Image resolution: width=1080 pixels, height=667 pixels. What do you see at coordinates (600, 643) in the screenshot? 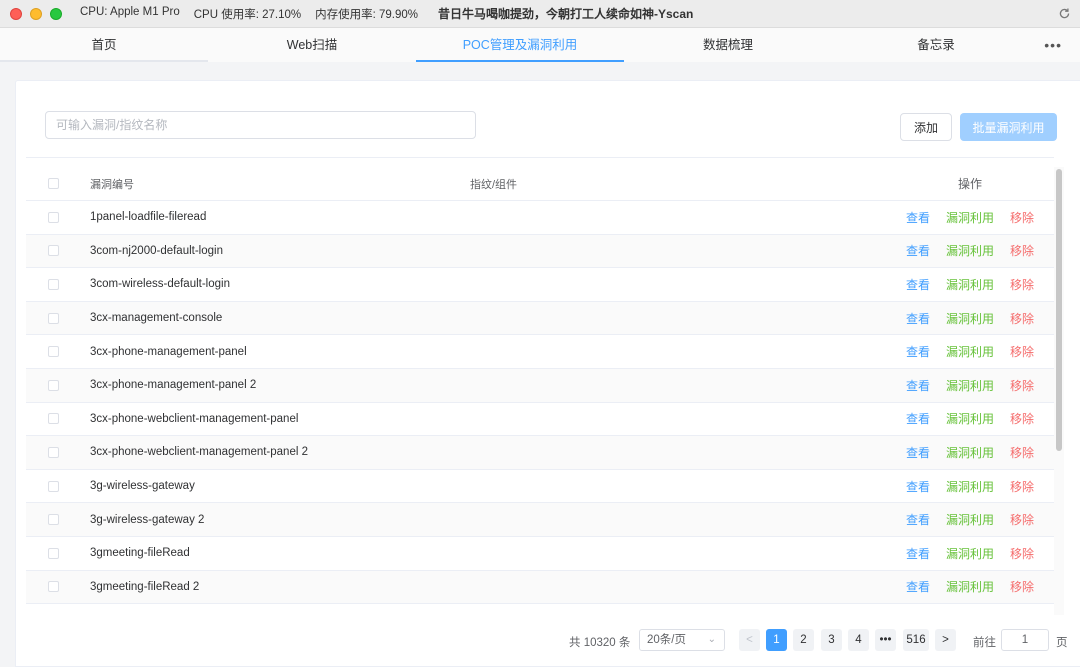
I see `total-count: 共 10320 条` at bounding box center [600, 643].